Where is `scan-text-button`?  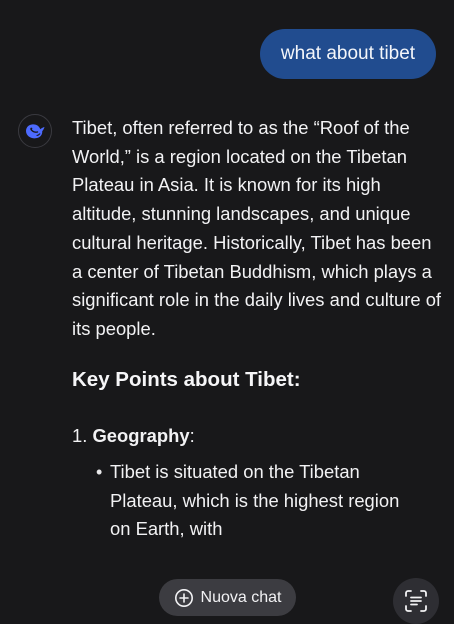
scan-text-button is located at coordinates (416, 601).